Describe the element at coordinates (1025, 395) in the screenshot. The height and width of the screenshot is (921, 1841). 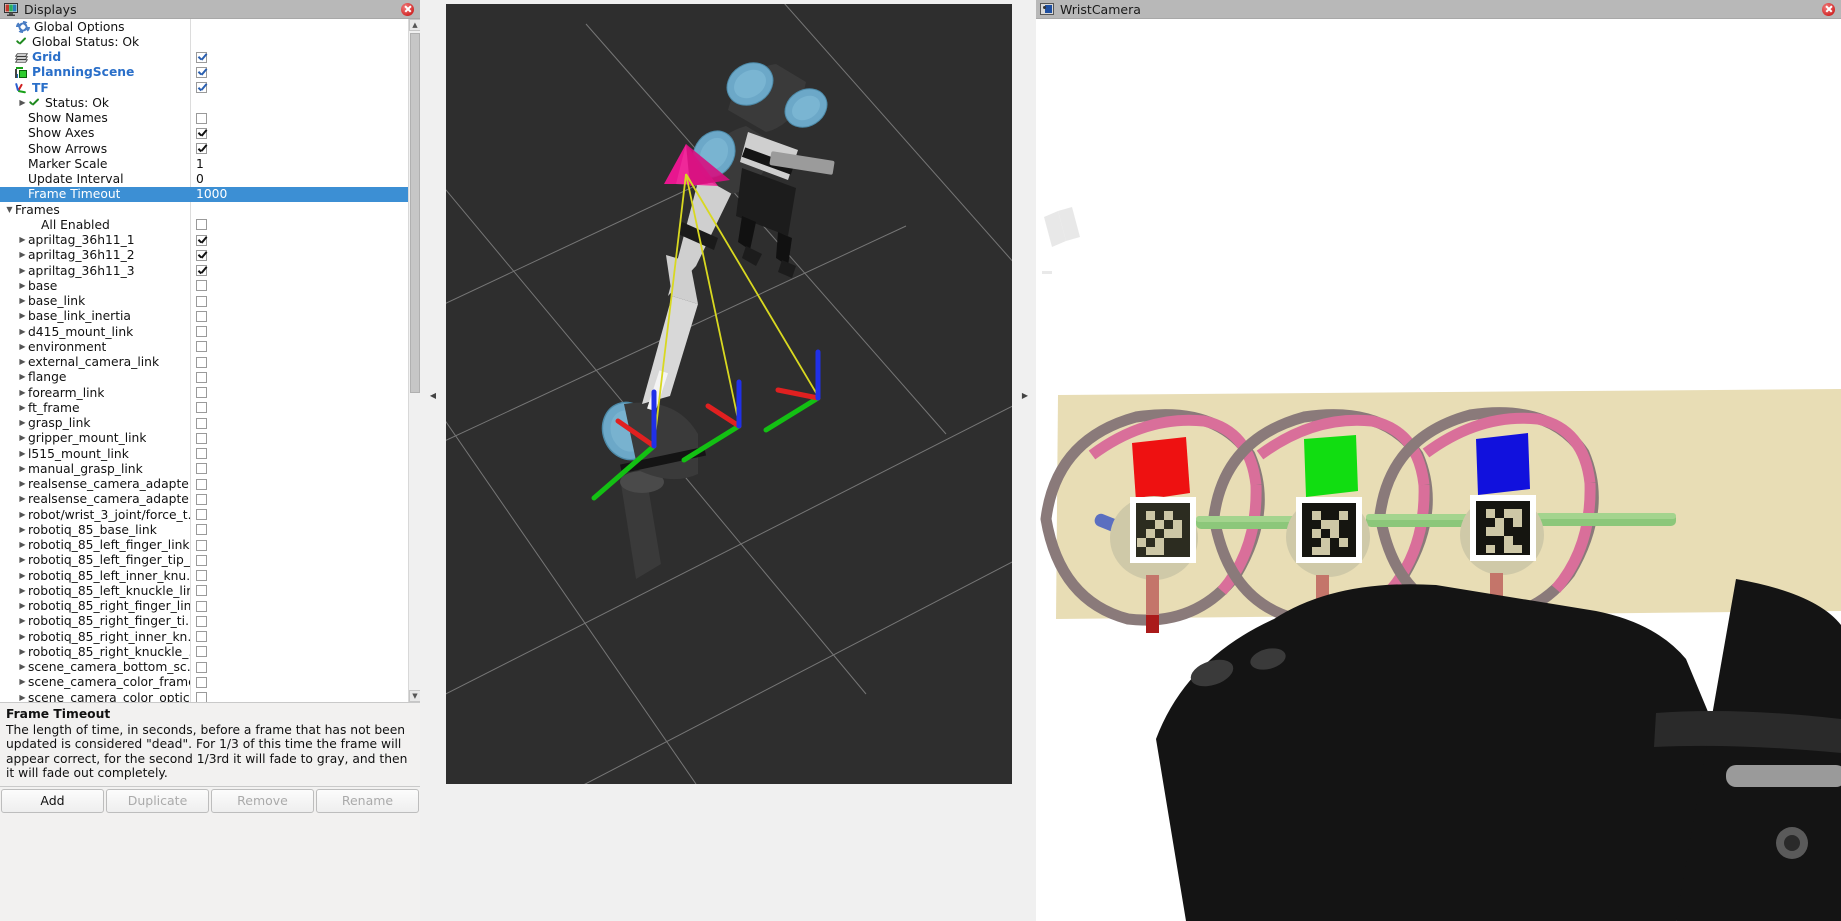
I see `chevron-right-icon: ▶` at that location.